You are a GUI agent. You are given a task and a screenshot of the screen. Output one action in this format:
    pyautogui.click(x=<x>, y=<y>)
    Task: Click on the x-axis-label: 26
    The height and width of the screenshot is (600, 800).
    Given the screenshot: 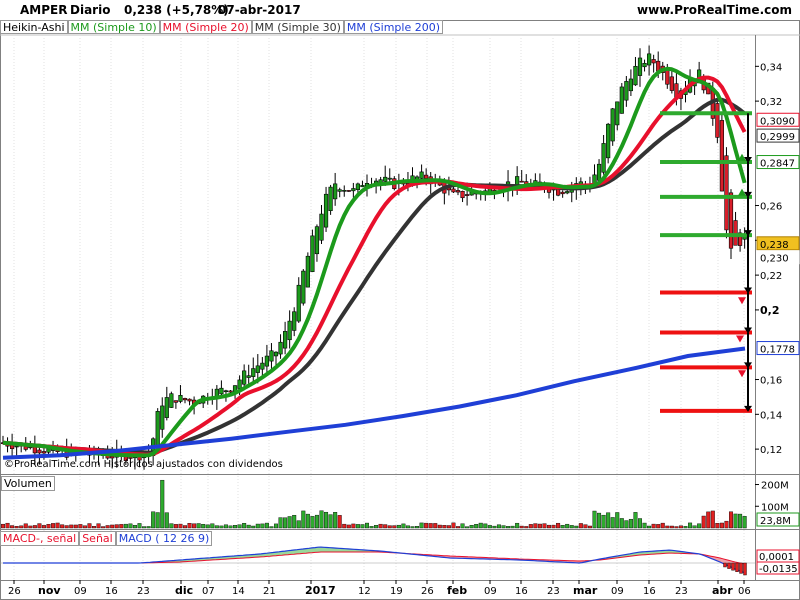 What is the action you would take?
    pyautogui.click(x=427, y=591)
    